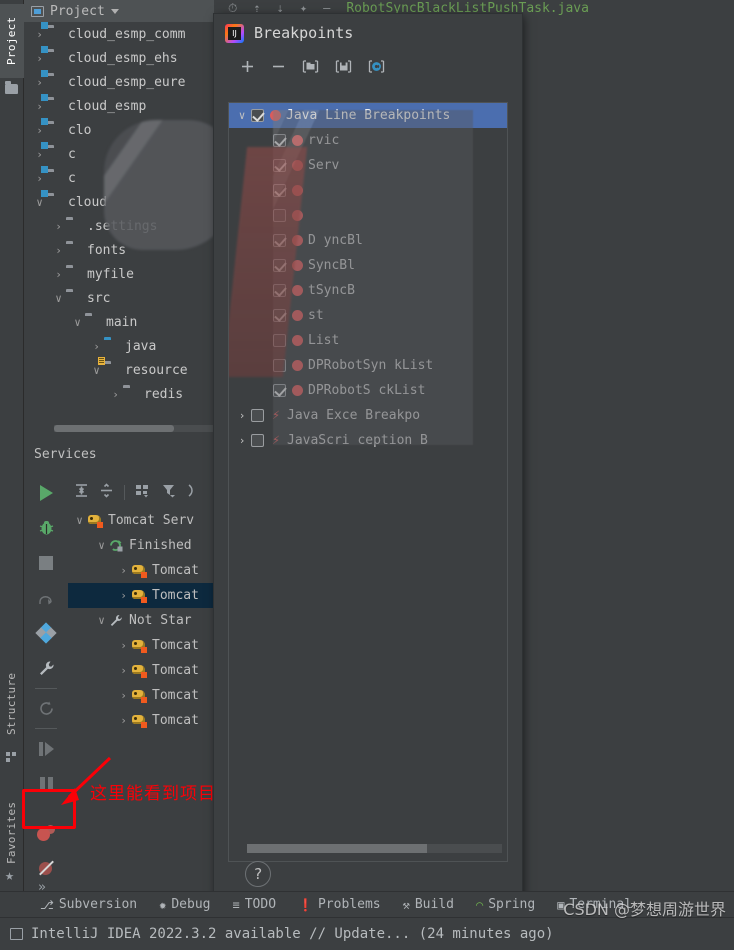 The width and height of the screenshot is (734, 950). What do you see at coordinates (278, 68) in the screenshot?
I see `minus-icon` at bounding box center [278, 68].